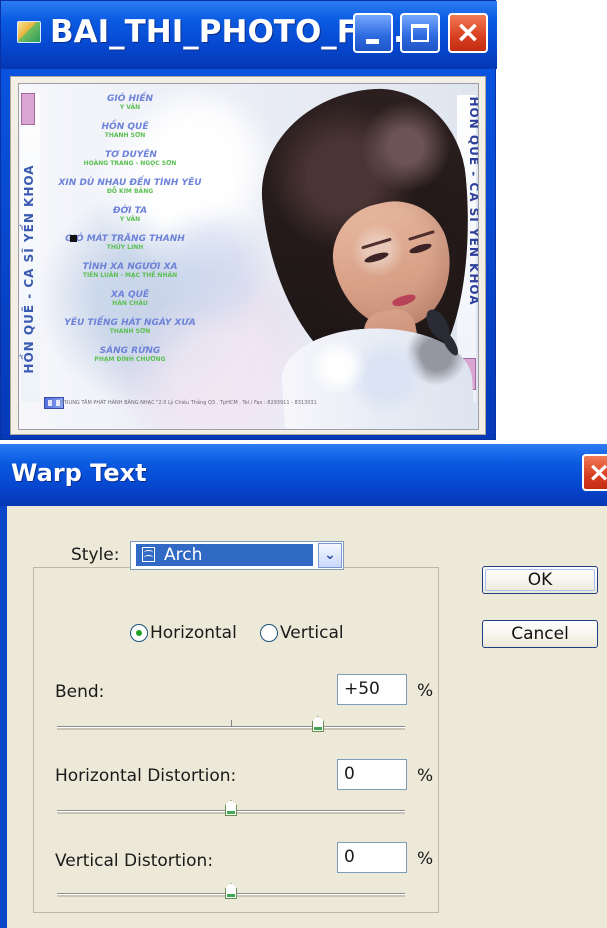  Describe the element at coordinates (231, 808) in the screenshot. I see `horizontal-distortion-slider` at that location.